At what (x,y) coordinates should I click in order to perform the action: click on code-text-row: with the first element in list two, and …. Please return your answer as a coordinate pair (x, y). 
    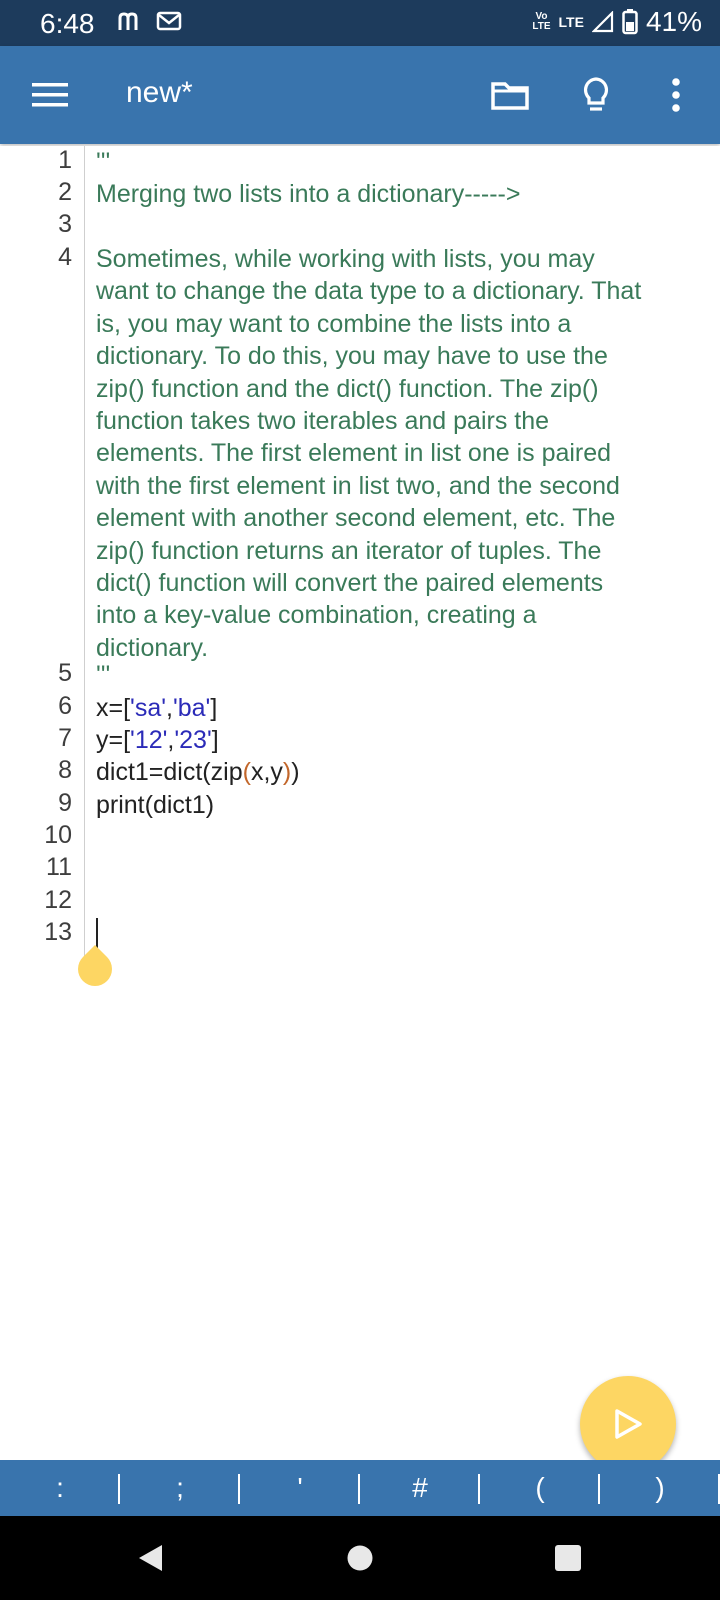
    Looking at the image, I should click on (358, 485).